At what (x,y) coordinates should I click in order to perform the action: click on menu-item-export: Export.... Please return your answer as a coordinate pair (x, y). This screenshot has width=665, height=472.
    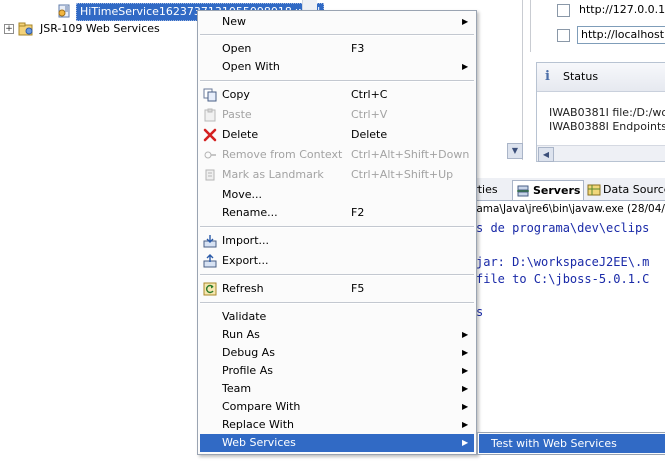
    Looking at the image, I should click on (337, 261).